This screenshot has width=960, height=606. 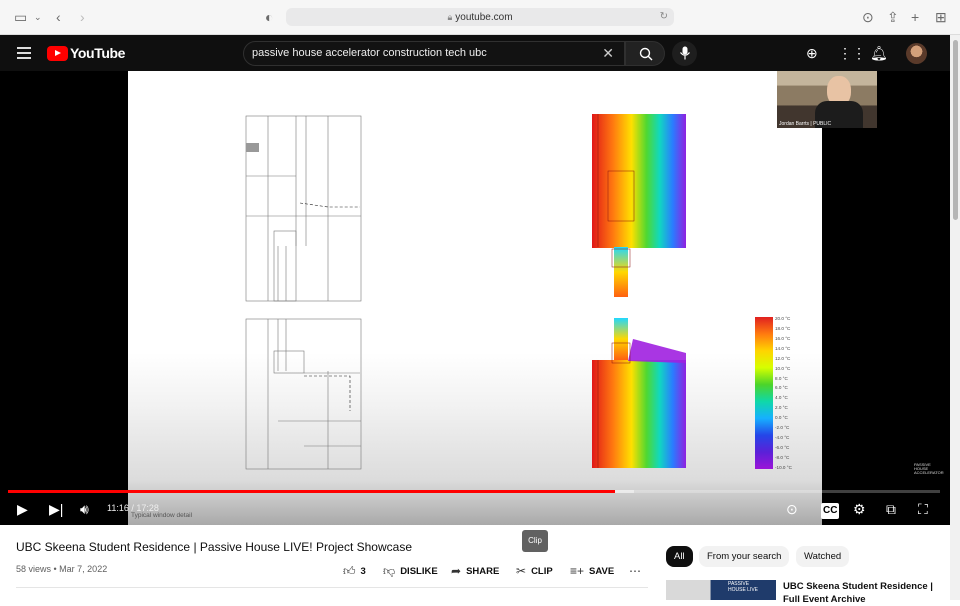 I want to click on scale-label: 14.0 °C, so click(x=783, y=348).